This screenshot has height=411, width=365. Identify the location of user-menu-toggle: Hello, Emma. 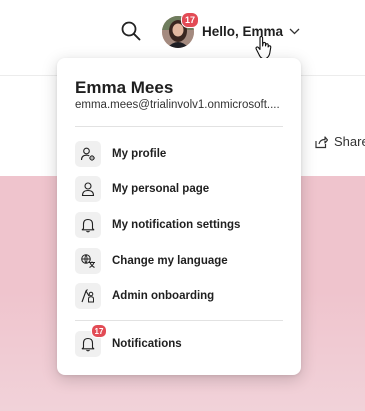
(251, 31).